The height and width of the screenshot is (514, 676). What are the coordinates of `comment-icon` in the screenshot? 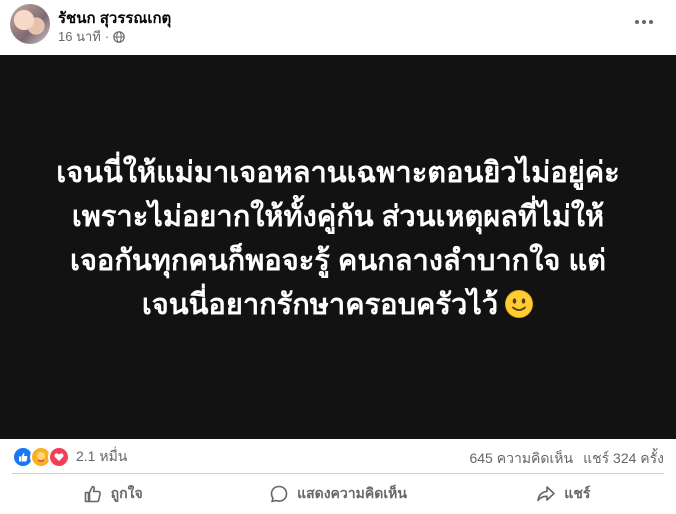 It's located at (279, 494).